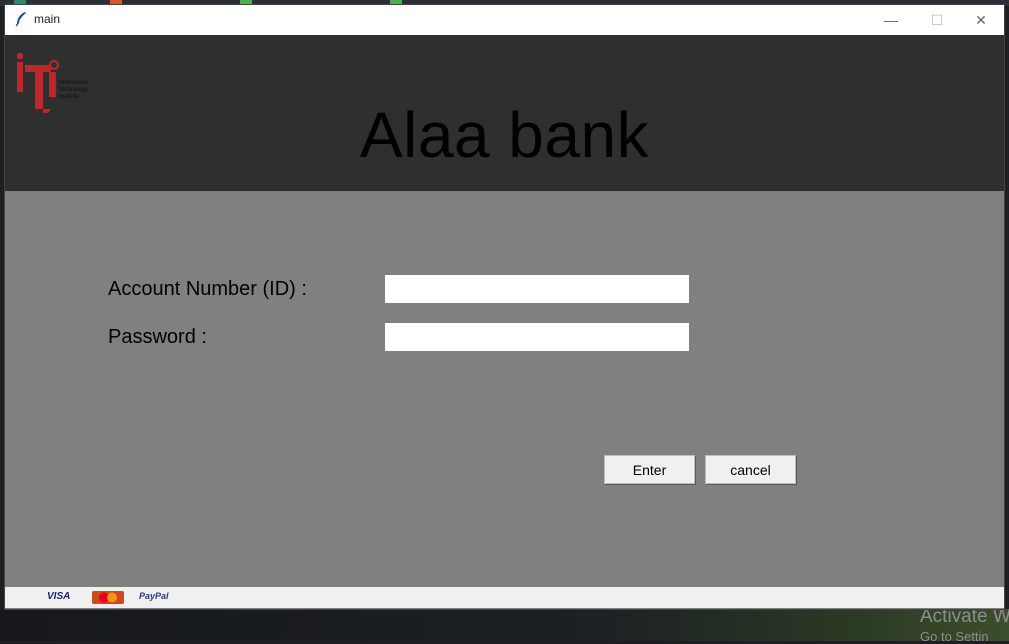  Describe the element at coordinates (504, 135) in the screenshot. I see `bank-title: Alaa bank` at that location.